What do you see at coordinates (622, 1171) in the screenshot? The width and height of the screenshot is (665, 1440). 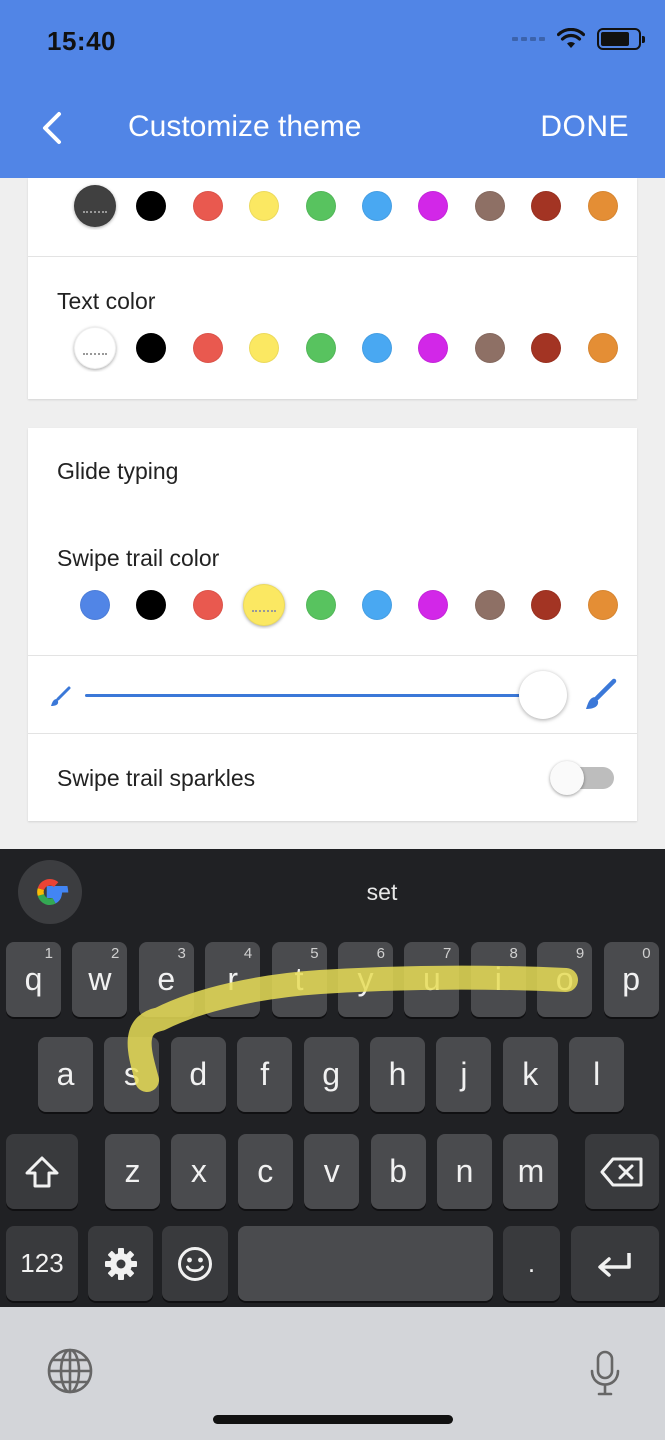 I see `backspace-key` at bounding box center [622, 1171].